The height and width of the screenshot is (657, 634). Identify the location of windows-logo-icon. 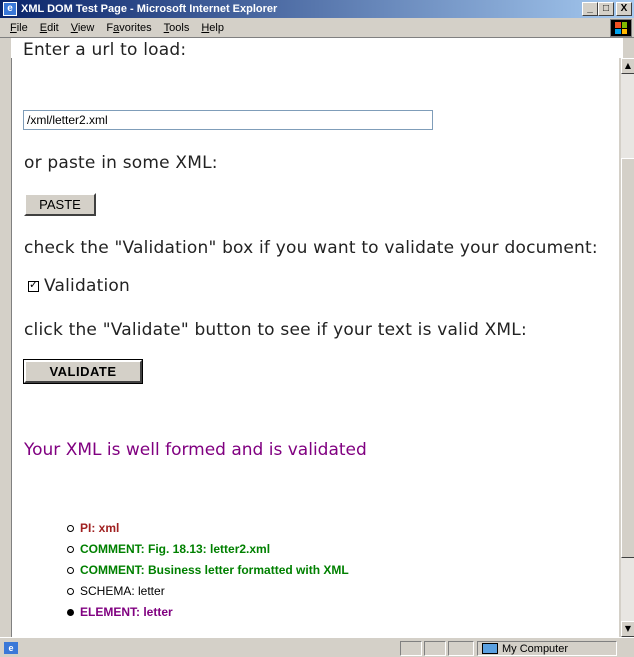
(621, 28).